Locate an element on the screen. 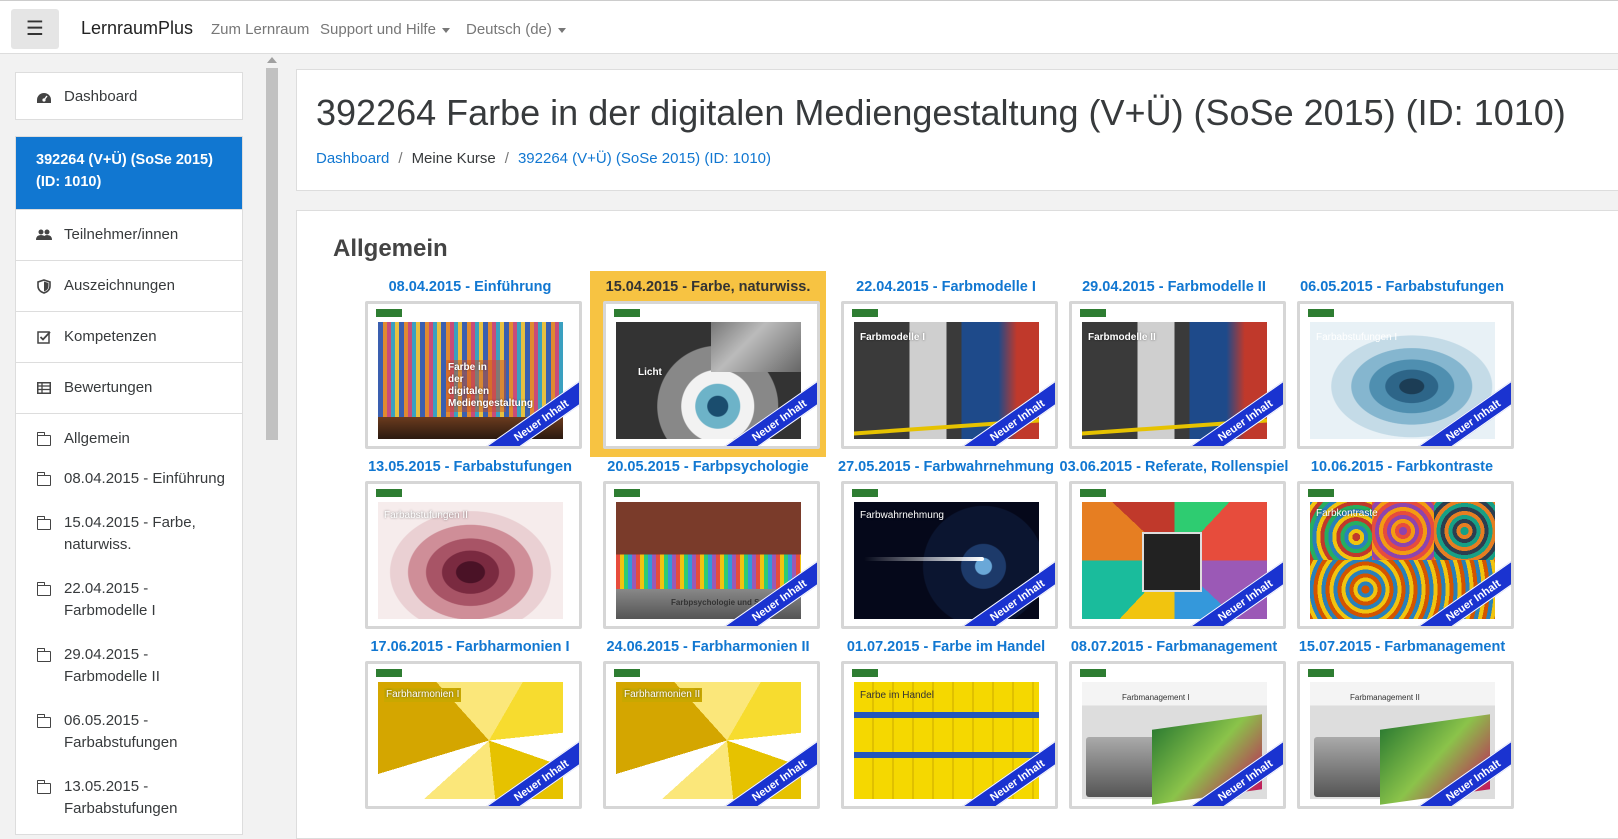  breadcrumb-course-link: 392264 (V+Ü) (SoSe 2015) (ID: 1010) is located at coordinates (644, 158).